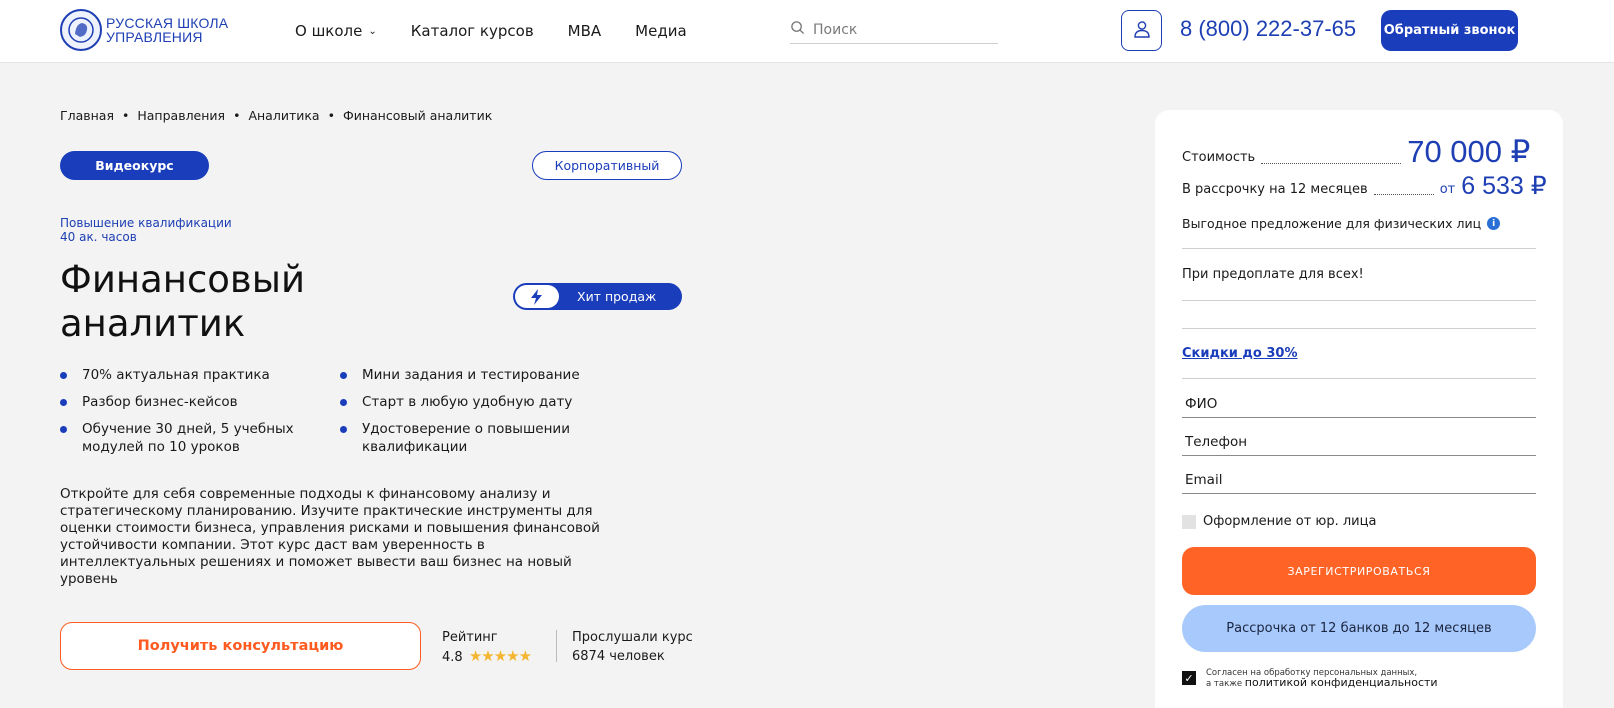  Describe the element at coordinates (1494, 223) in the screenshot. I see `info-icon: i` at that location.